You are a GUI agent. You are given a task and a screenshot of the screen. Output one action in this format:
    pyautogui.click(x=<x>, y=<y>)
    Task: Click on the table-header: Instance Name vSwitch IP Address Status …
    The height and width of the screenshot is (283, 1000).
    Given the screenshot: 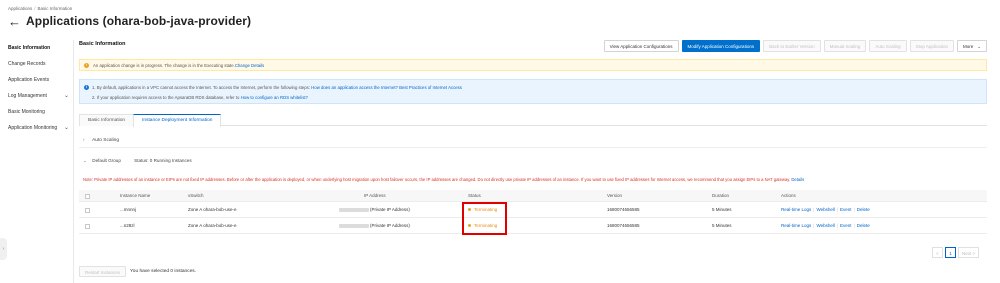 What is the action you would take?
    pyautogui.click(x=533, y=196)
    